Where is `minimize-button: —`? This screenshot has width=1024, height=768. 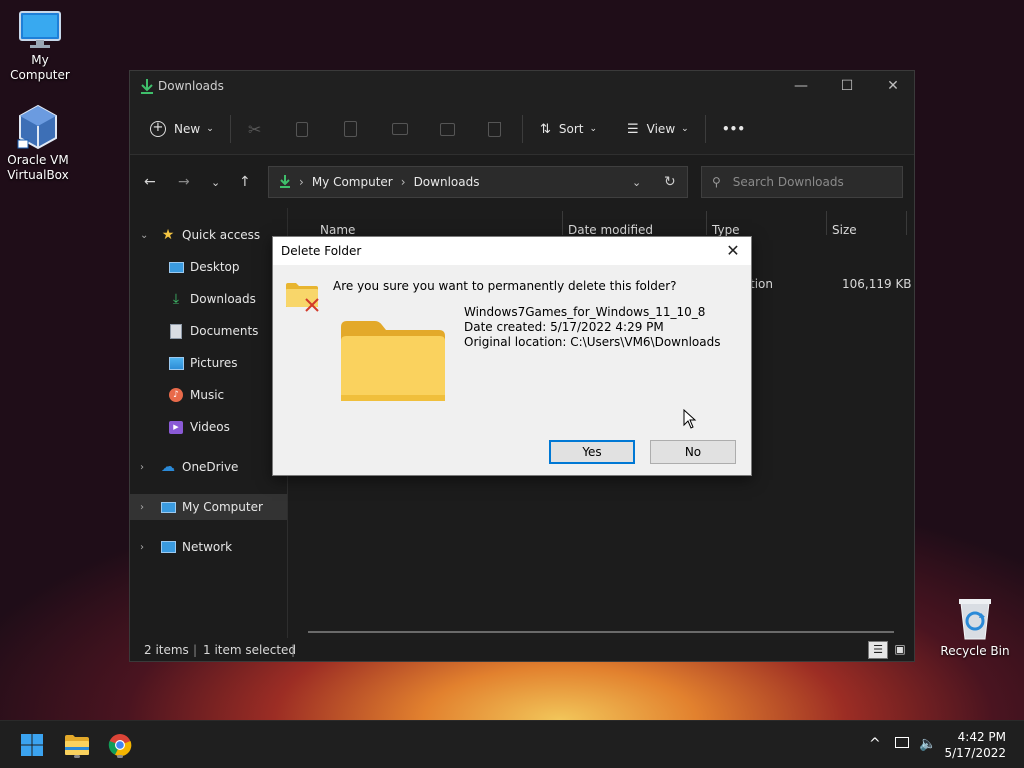
minimize-button: — is located at coordinates (801, 86).